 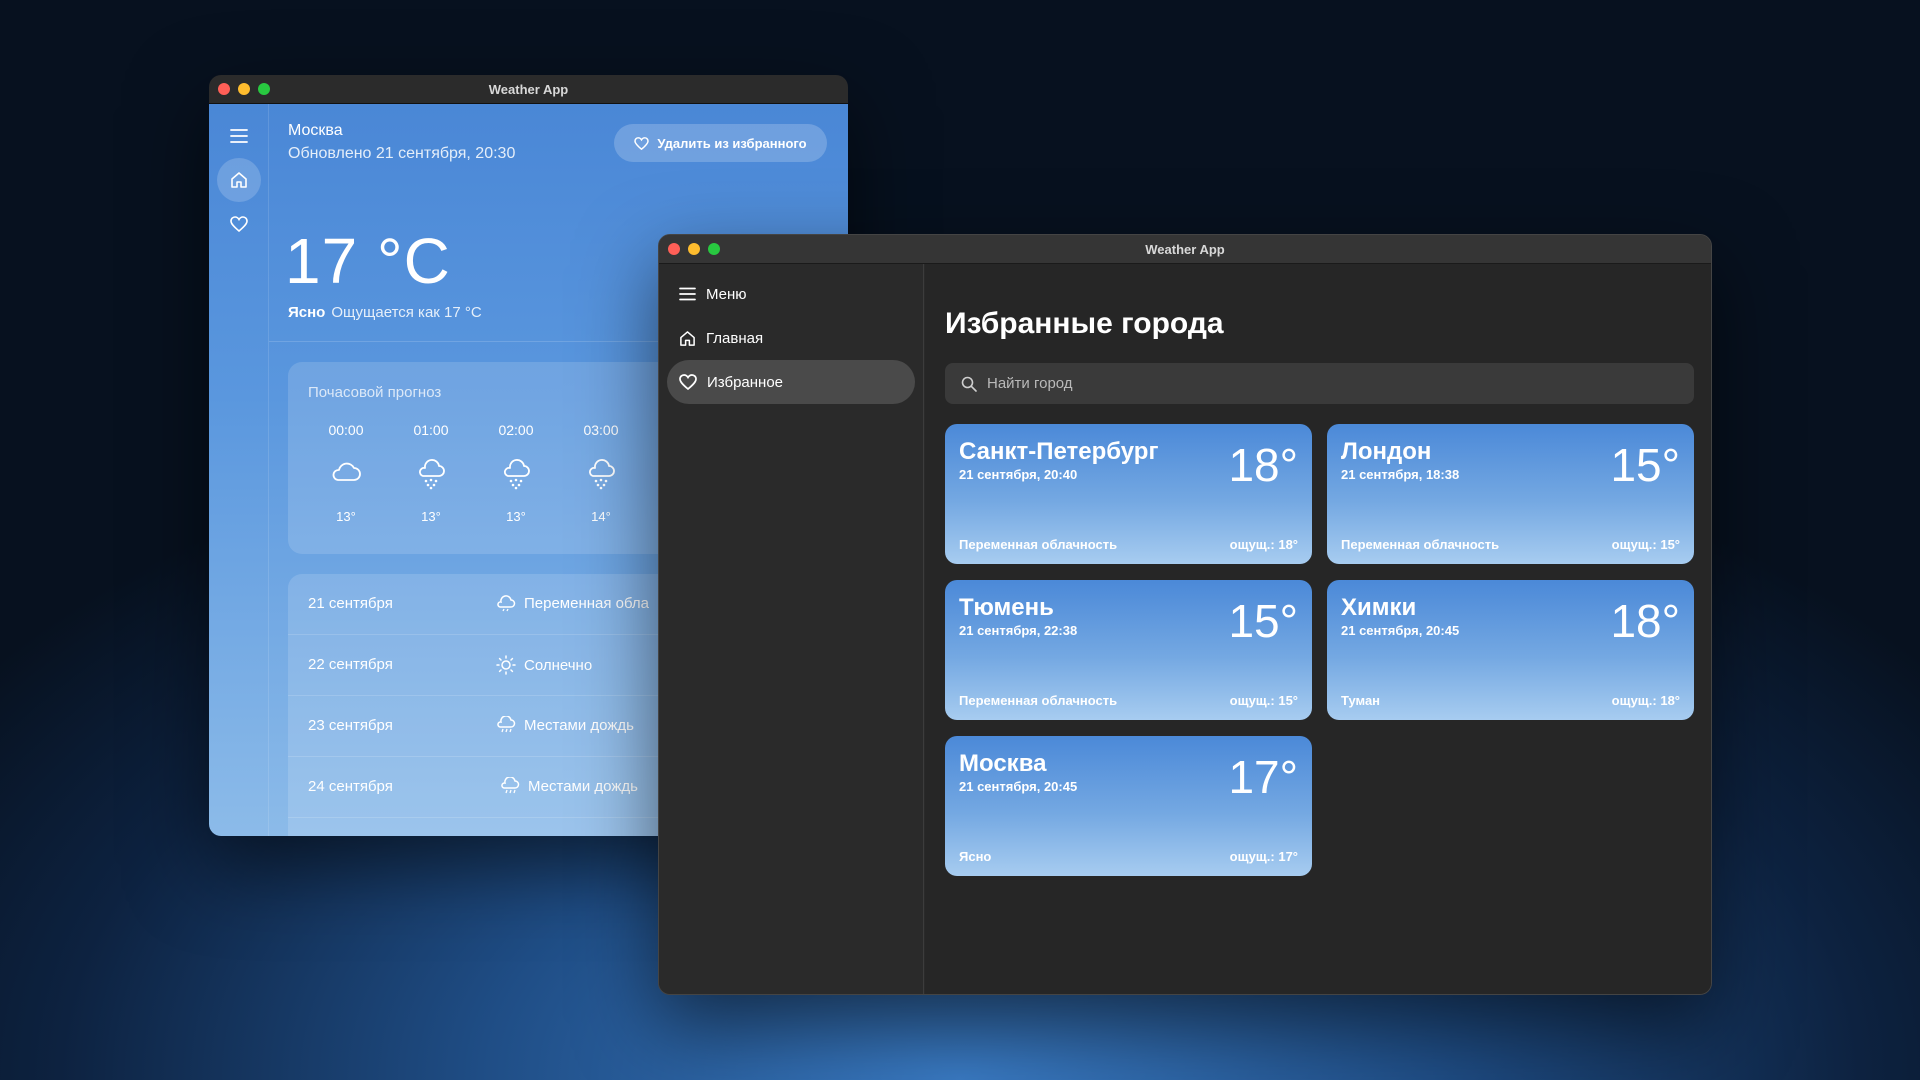 What do you see at coordinates (375, 392) in the screenshot?
I see `hourly-forecast-title: Почасовой прогноз` at bounding box center [375, 392].